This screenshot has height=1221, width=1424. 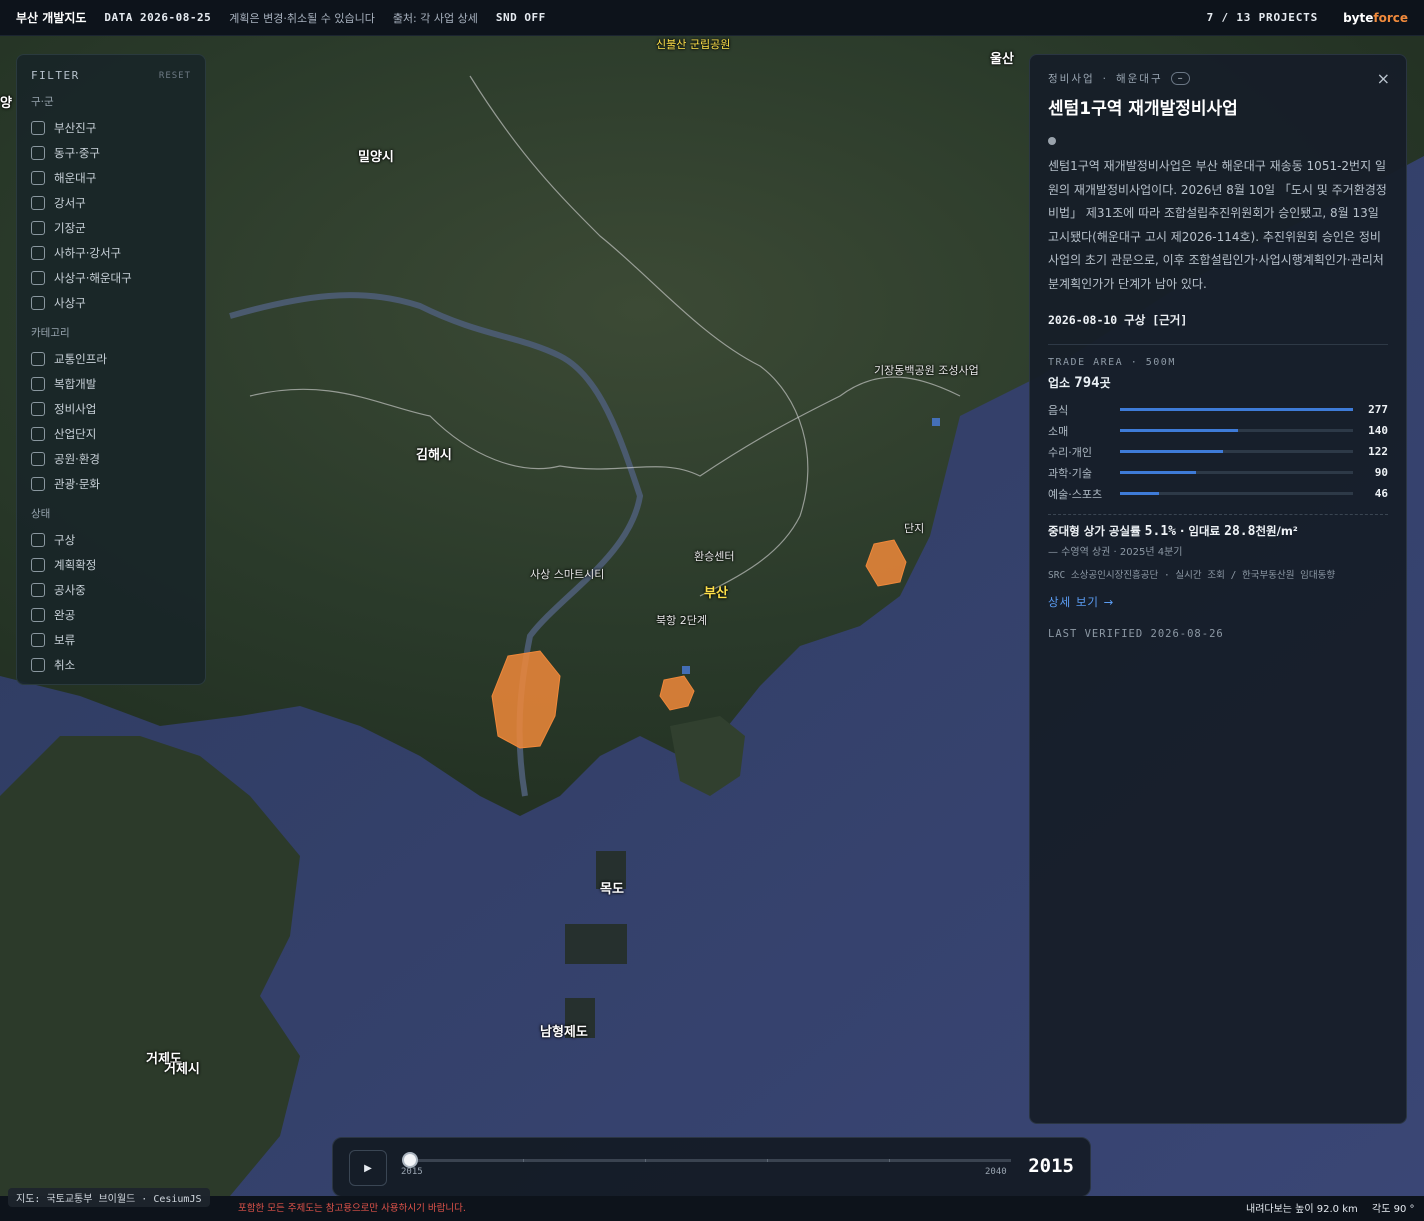 What do you see at coordinates (1052, 141) in the screenshot?
I see `status-dot-icon` at bounding box center [1052, 141].